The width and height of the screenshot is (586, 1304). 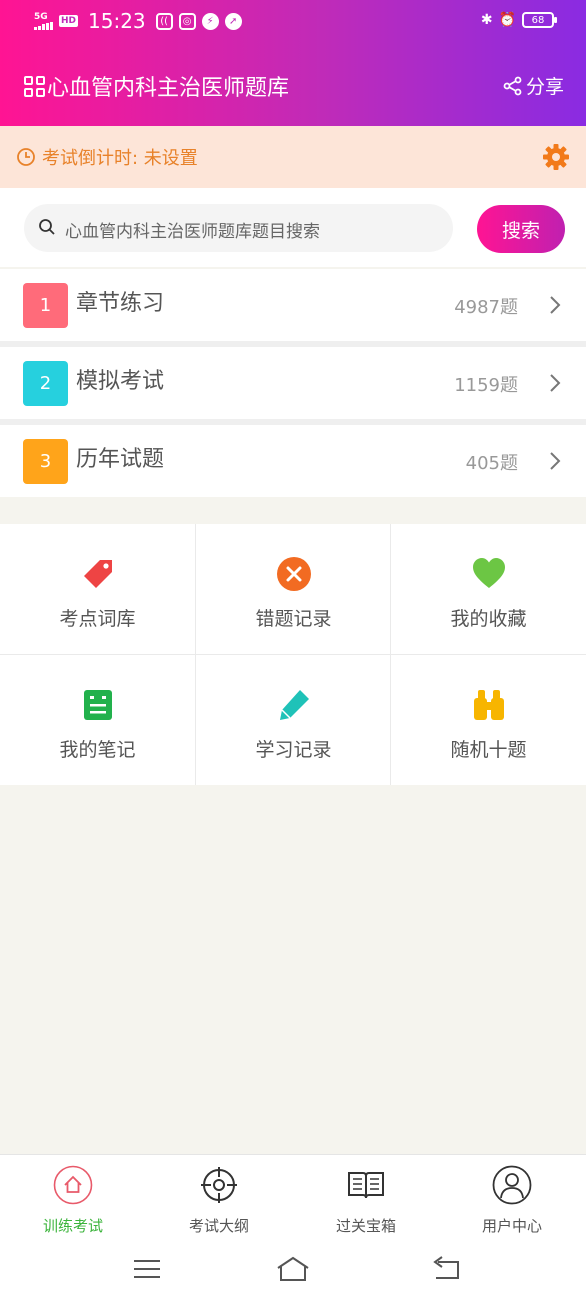 What do you see at coordinates (488, 705) in the screenshot?
I see `binoculars-icon` at bounding box center [488, 705].